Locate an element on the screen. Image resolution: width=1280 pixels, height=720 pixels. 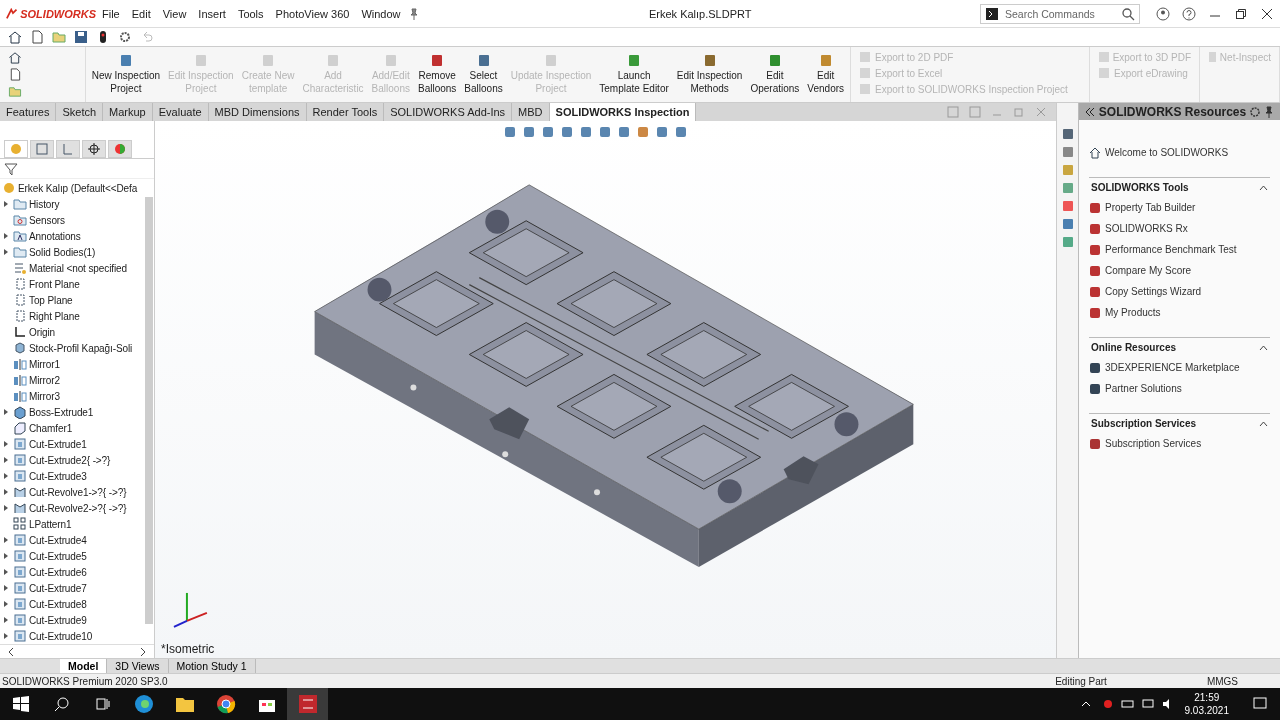
clock-time: 21:59 is located at coordinates (1207, 697).